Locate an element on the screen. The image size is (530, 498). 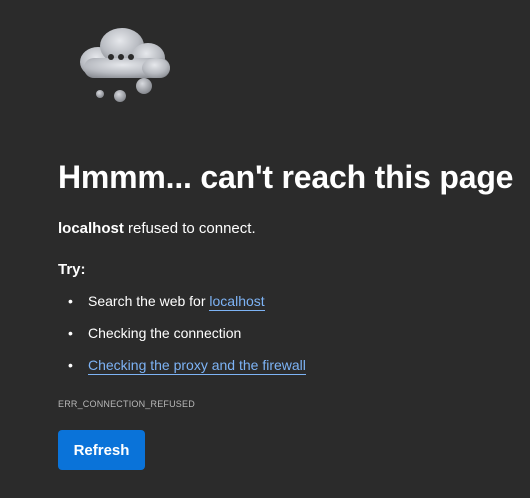
suggestion-text: Search the web for is located at coordinates (149, 301).